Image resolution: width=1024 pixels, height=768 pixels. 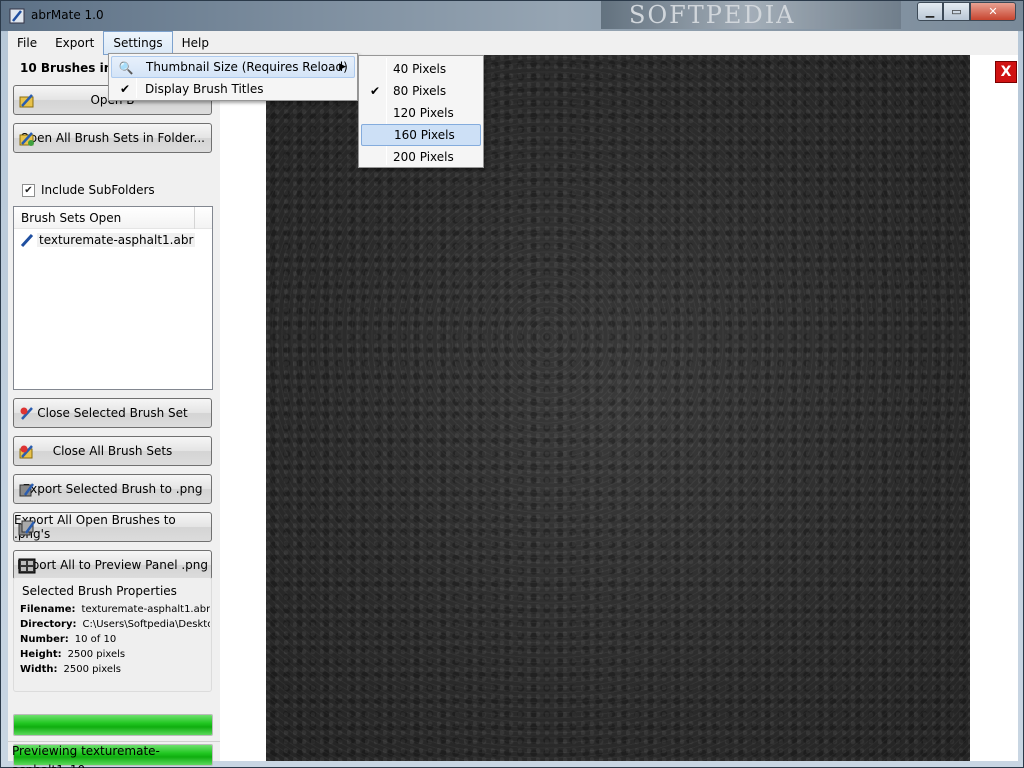 I want to click on size-option-160: 160 Pixels, so click(x=421, y=135).